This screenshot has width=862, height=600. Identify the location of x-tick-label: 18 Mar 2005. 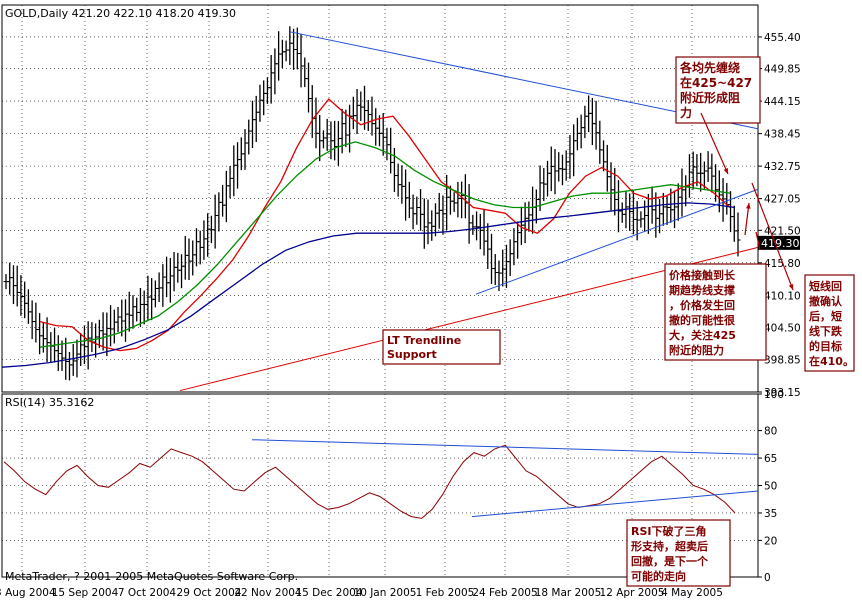
(568, 593).